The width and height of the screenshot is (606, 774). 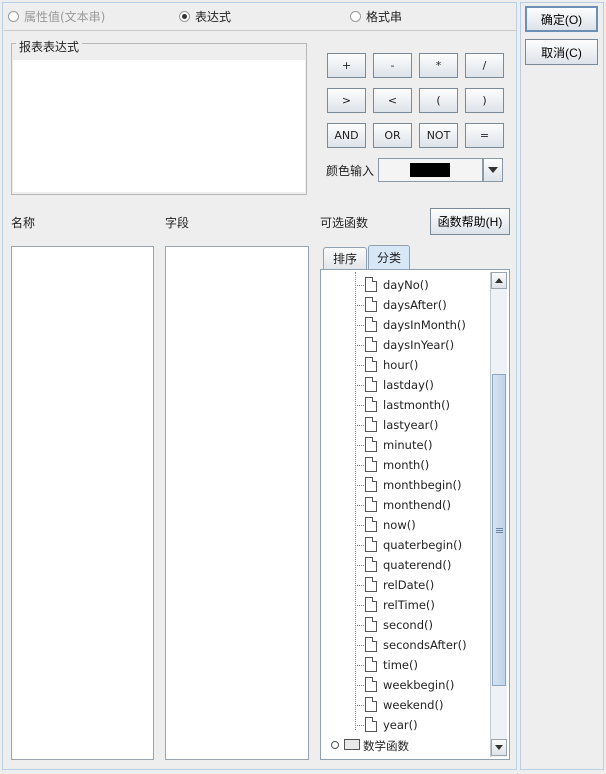 I want to click on function-tree-item: weekbegin(), so click(x=406, y=685).